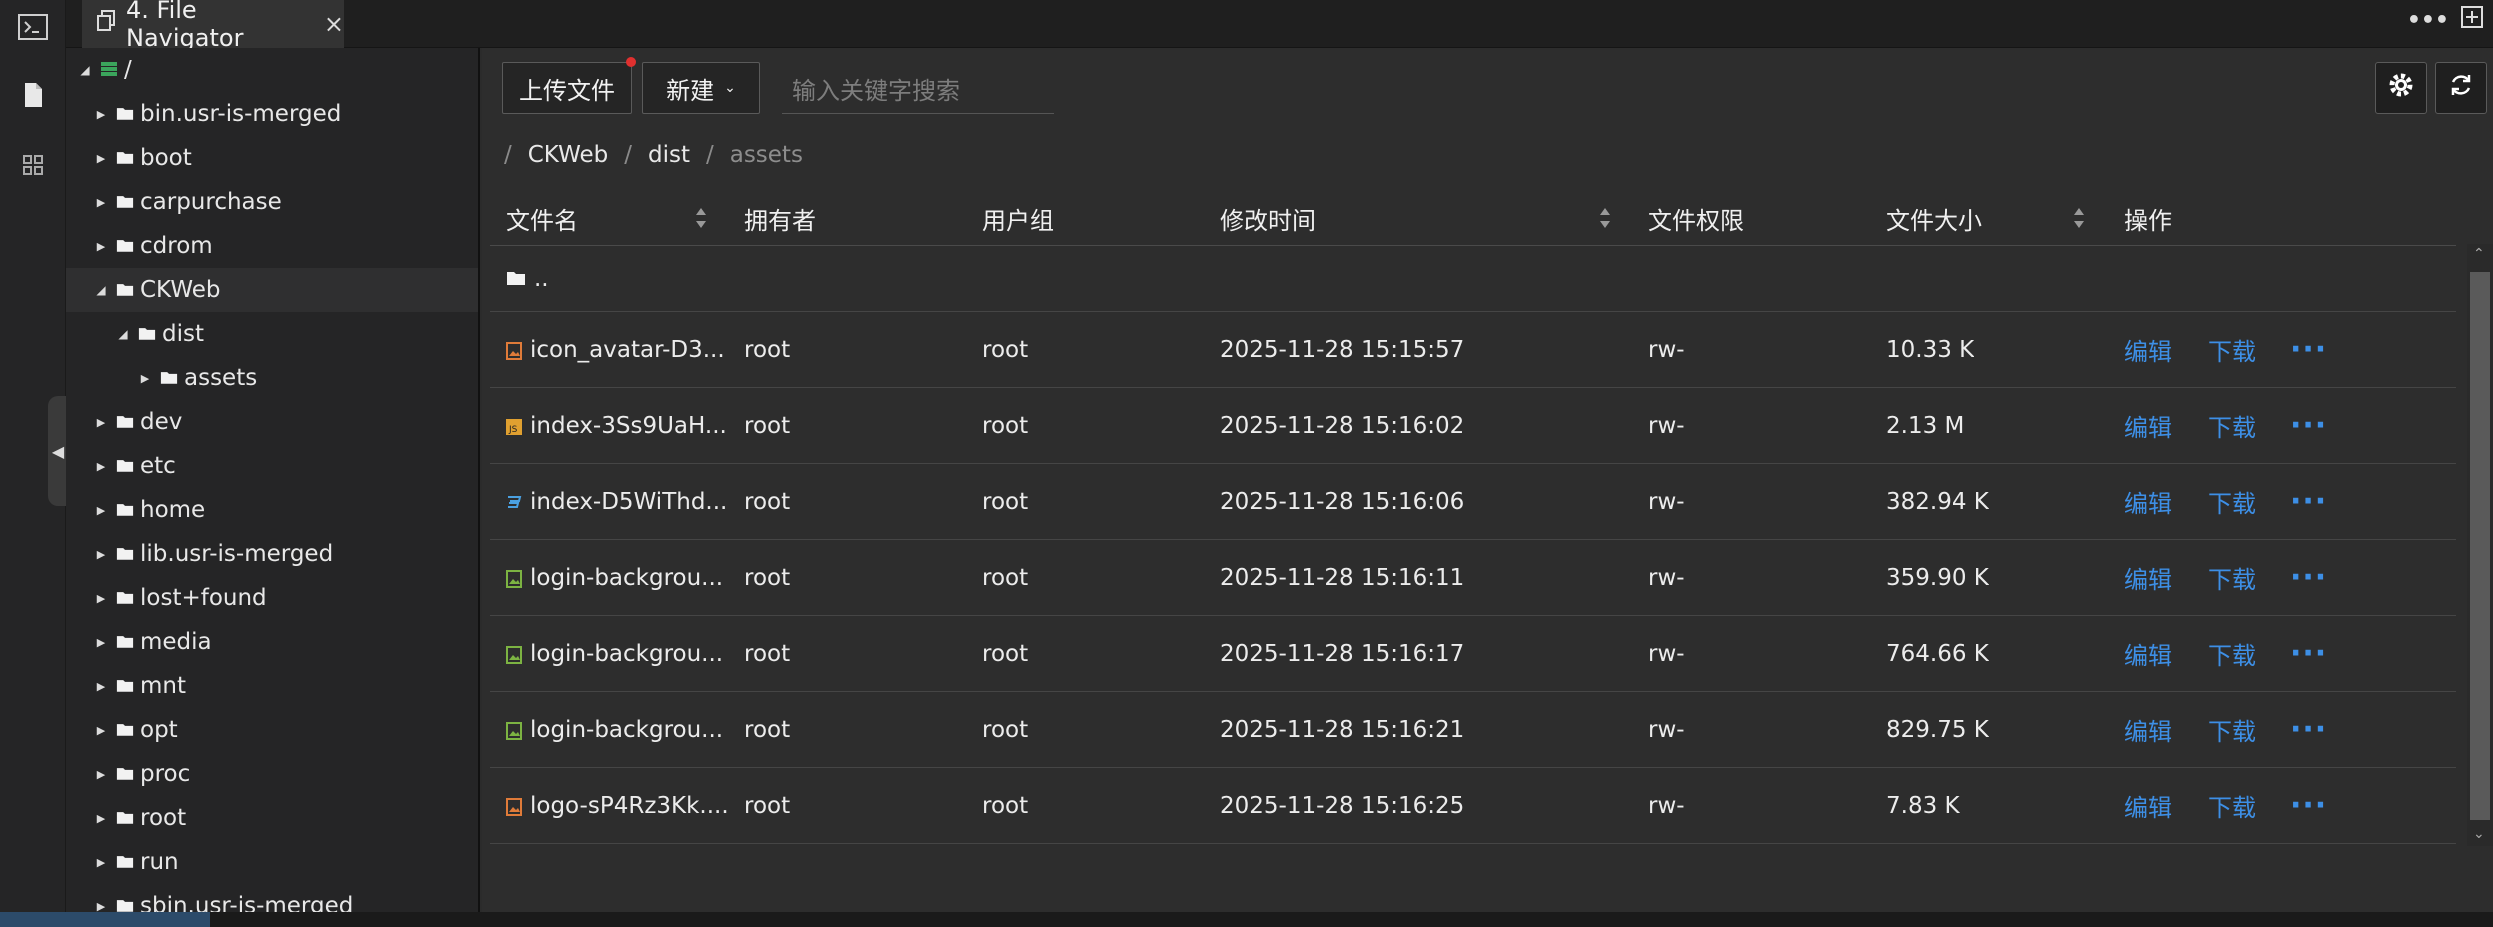 This screenshot has height=927, width=2493. Describe the element at coordinates (2472, 20) in the screenshot. I see `add-tab-icon` at that location.